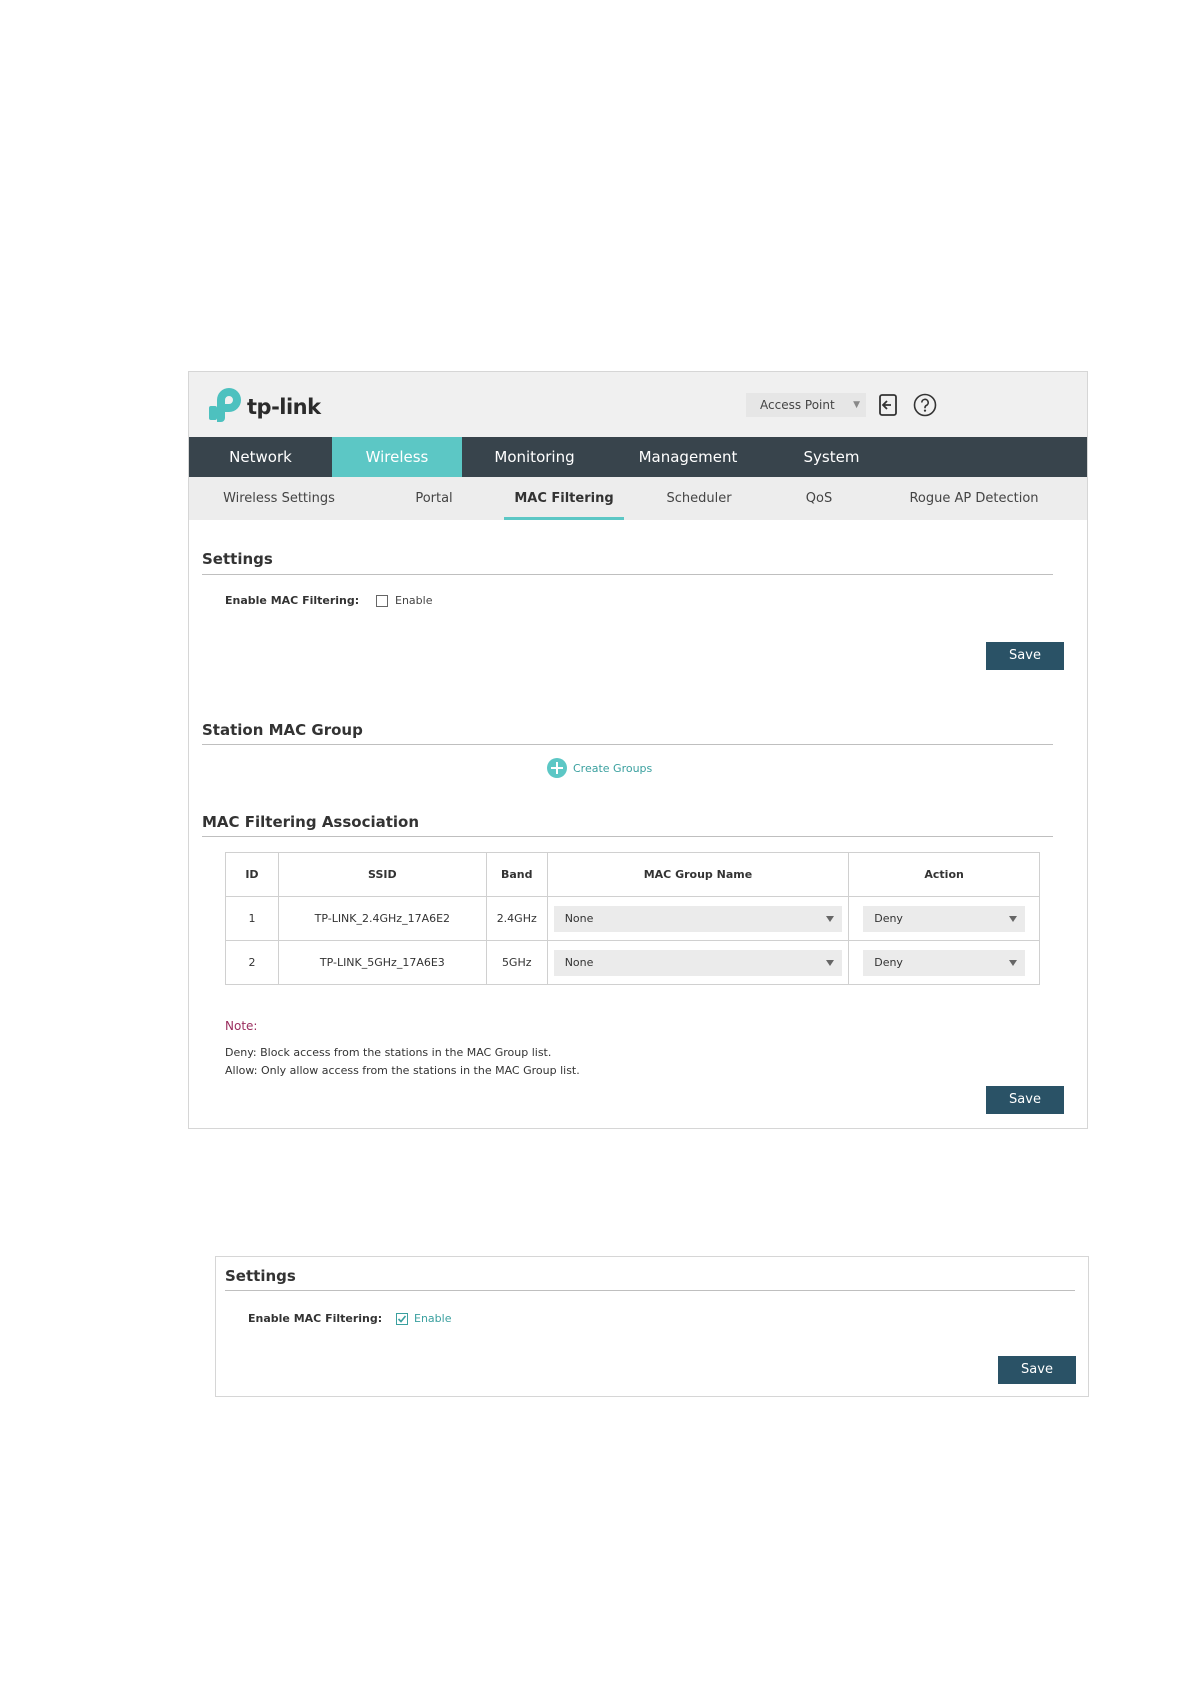 Image resolution: width=1192 pixels, height=1685 pixels. Describe the element at coordinates (974, 498) in the screenshot. I see `subtab-rogue-ap-detection: Rogue AP Detection` at that location.